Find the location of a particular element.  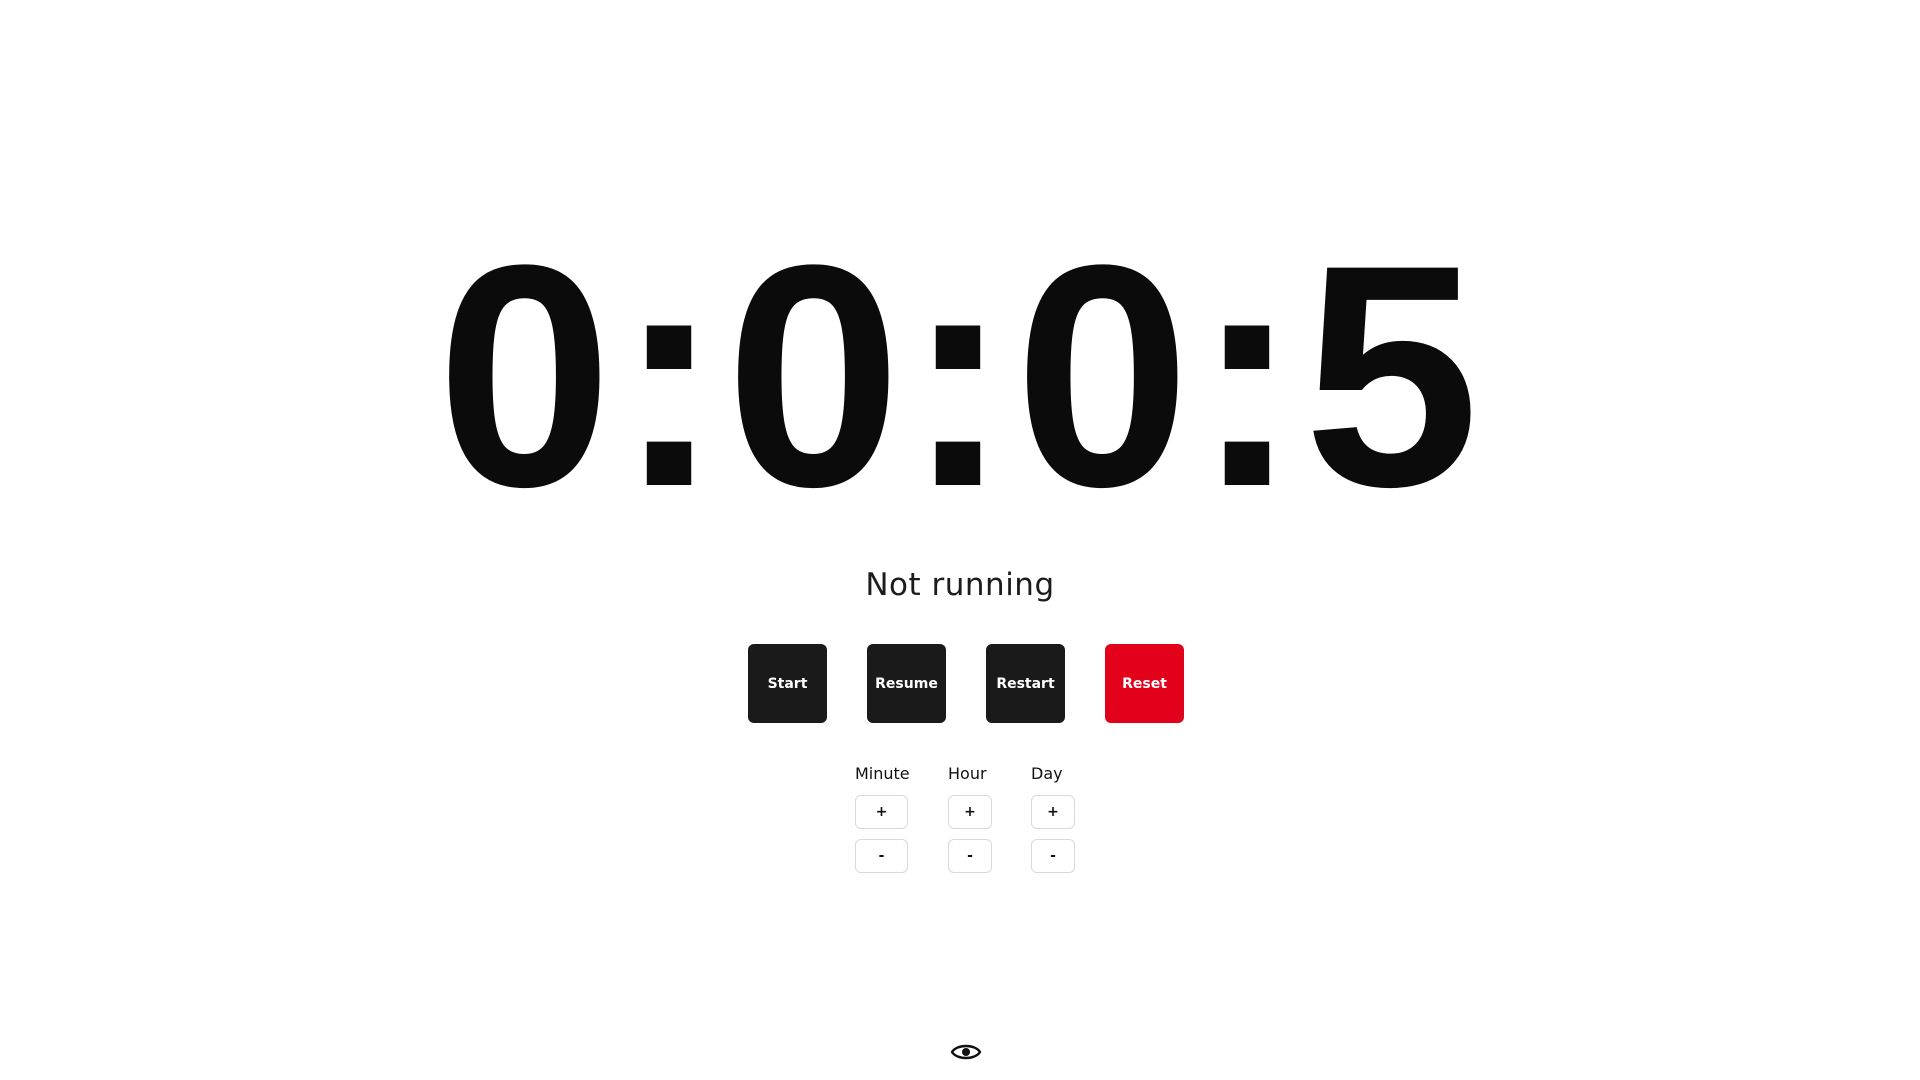

minute-increment-button: + is located at coordinates (881, 812).